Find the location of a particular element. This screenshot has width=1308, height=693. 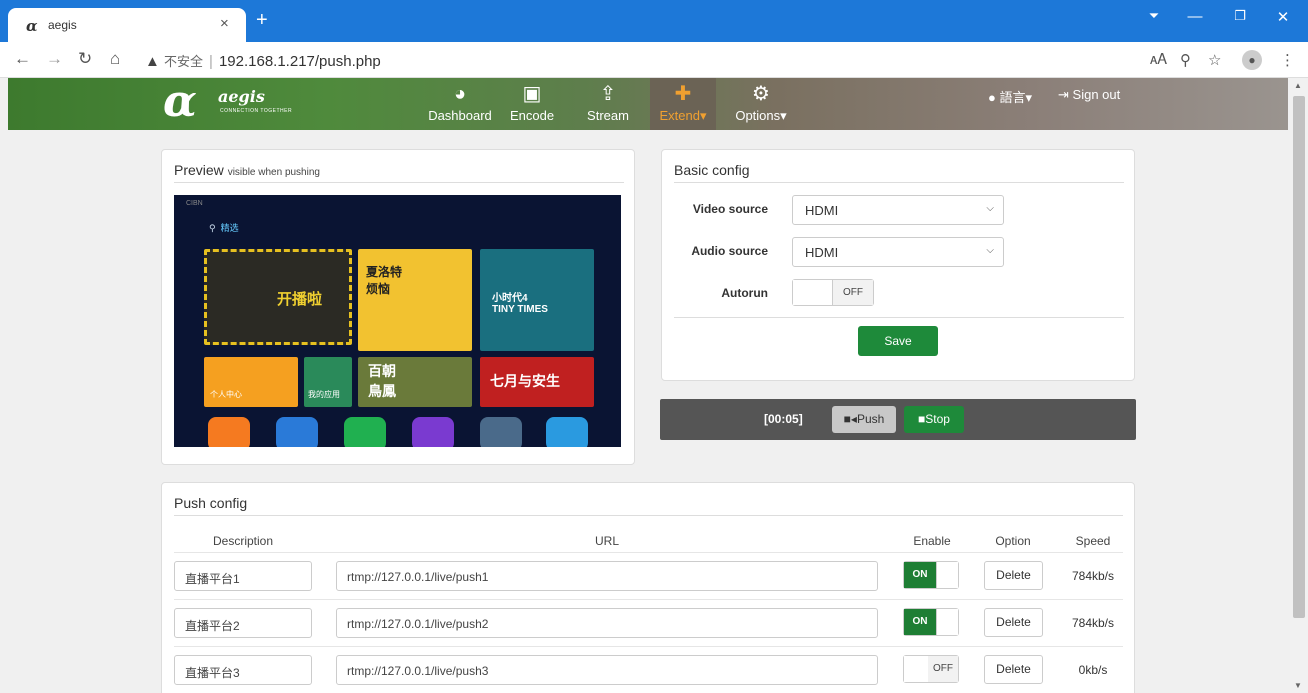

page-scrollbar: ▲ ▼ is located at coordinates (1299, 385).